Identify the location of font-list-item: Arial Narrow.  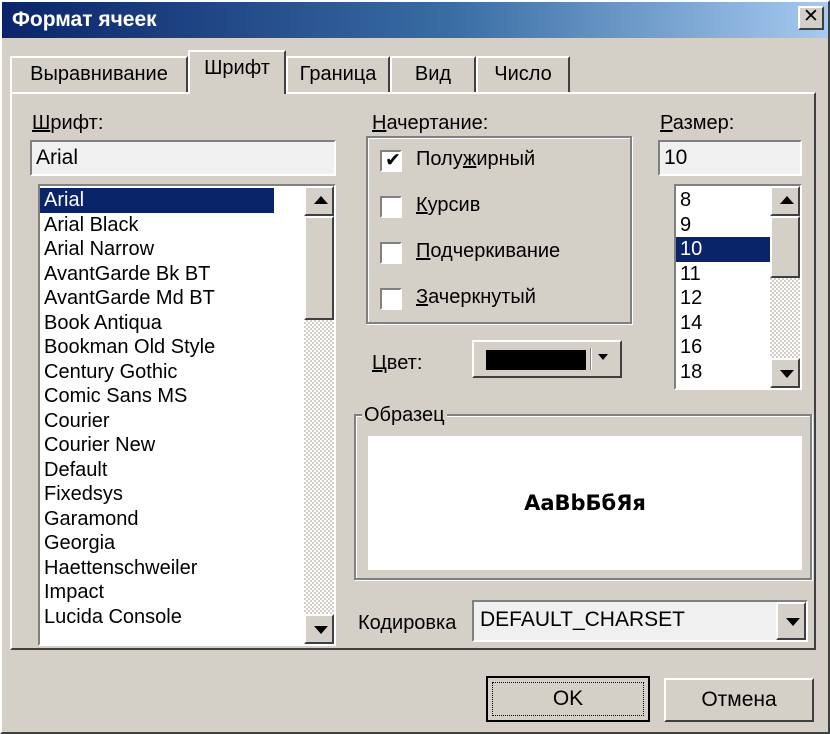
(157, 249).